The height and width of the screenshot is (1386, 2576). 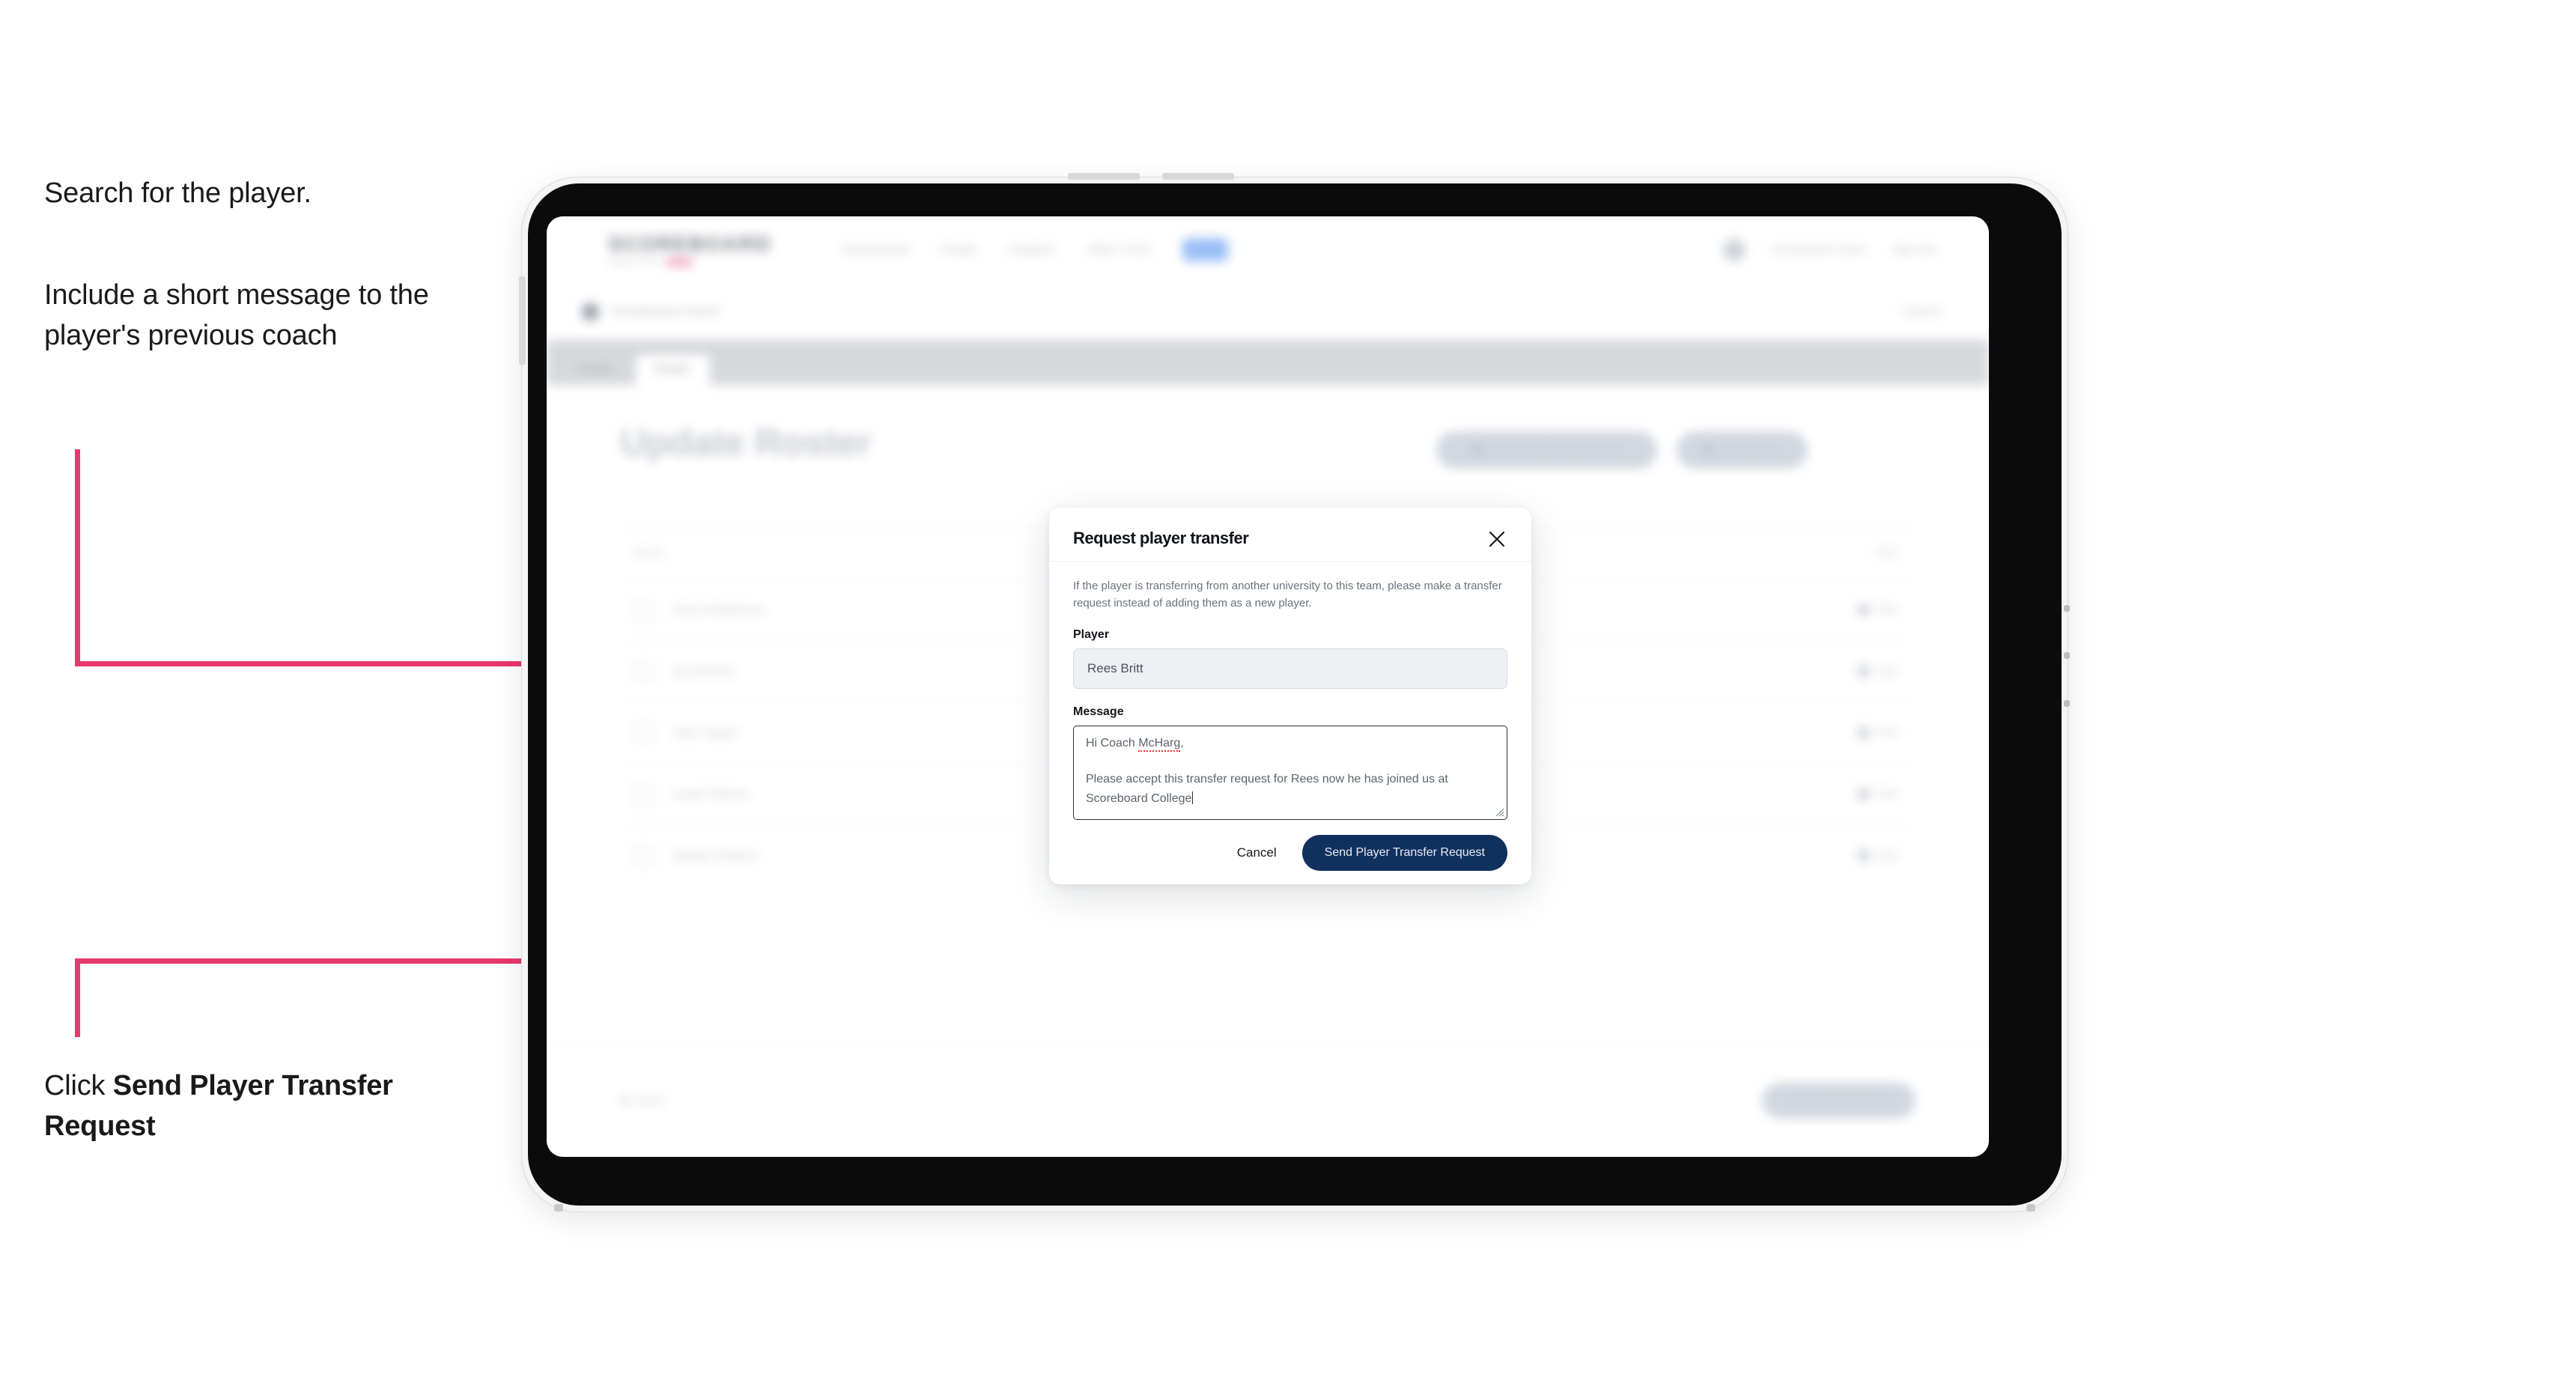 I want to click on cancel-button: Cancel, so click(x=1257, y=853).